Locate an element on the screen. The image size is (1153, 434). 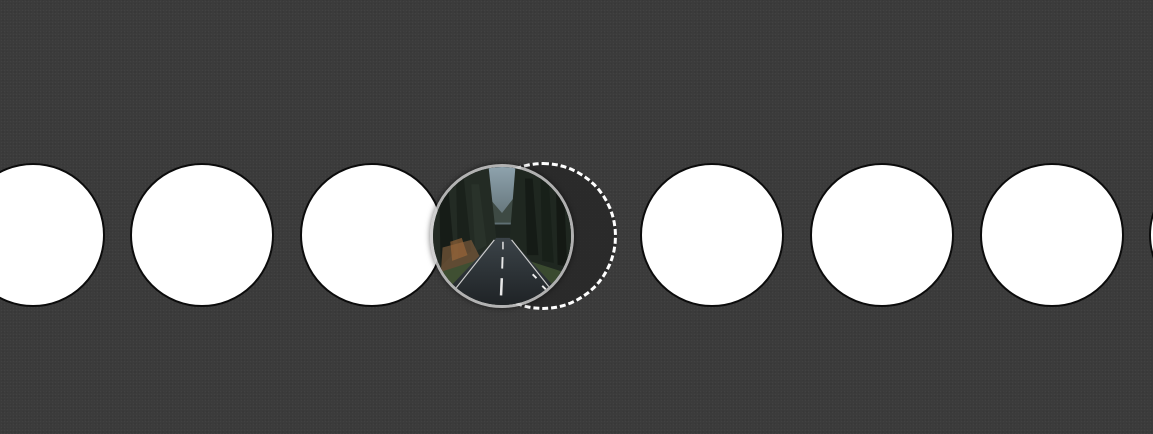
road-photo-image is located at coordinates (502, 236).